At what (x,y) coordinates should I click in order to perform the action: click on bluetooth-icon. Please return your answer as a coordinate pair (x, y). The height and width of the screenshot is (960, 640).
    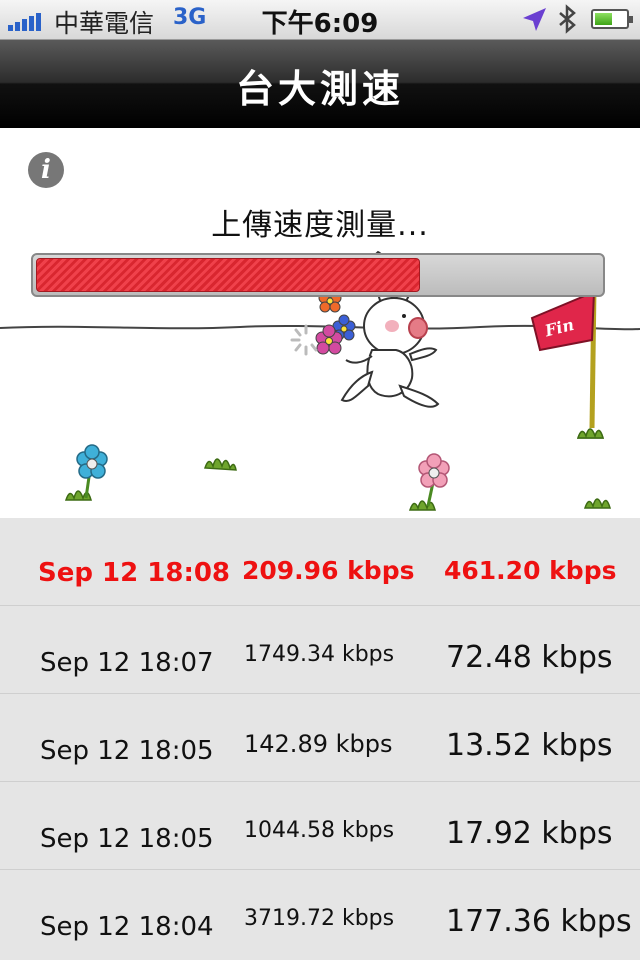
    Looking at the image, I should click on (567, 19).